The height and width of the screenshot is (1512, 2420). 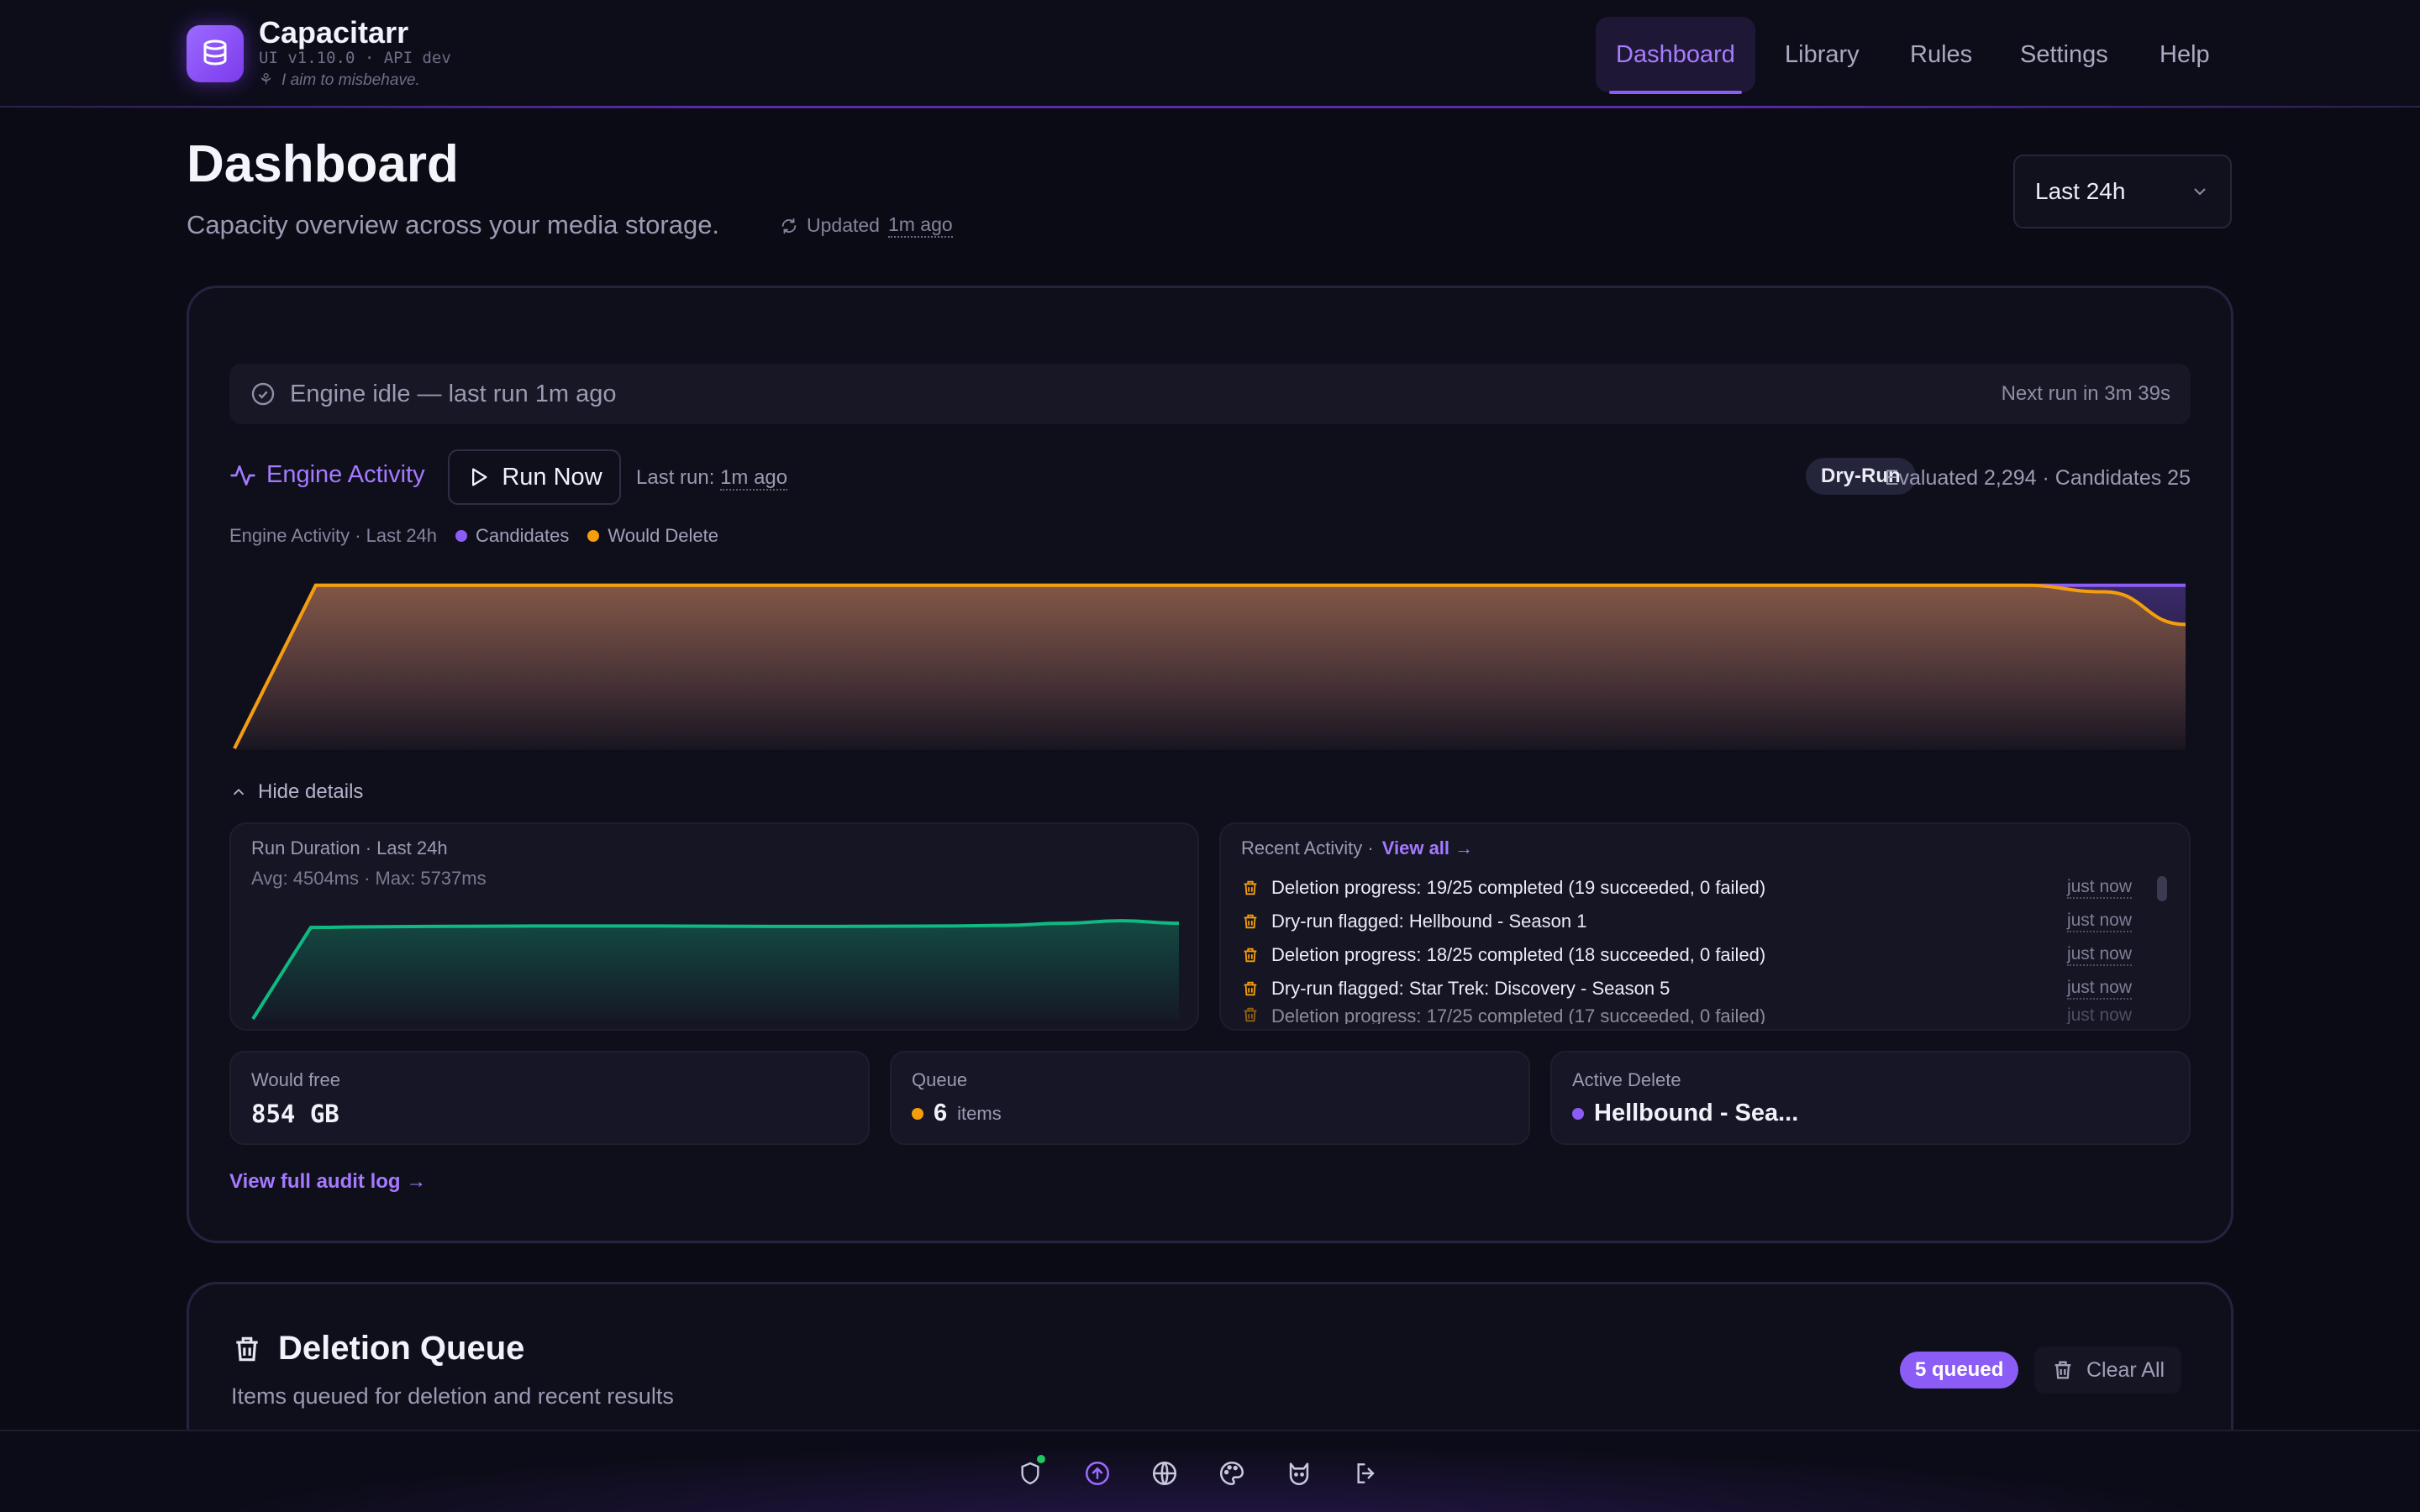 What do you see at coordinates (1960, 1370) in the screenshot?
I see `queued-count-badge: 5 queued` at bounding box center [1960, 1370].